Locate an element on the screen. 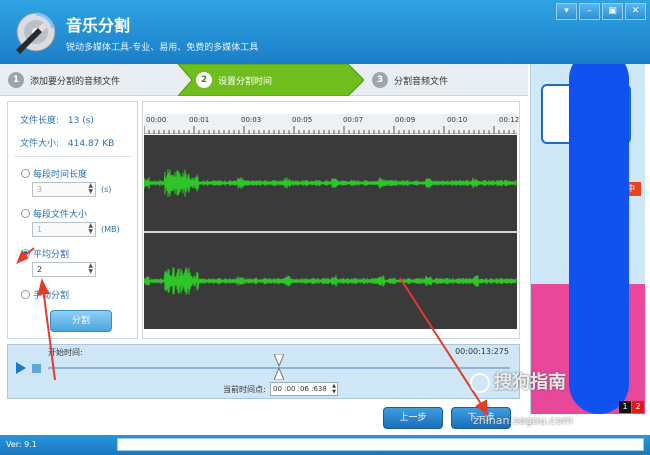 The width and height of the screenshot is (650, 455). watermark-url: zhinan.sogou.com is located at coordinates (523, 420).